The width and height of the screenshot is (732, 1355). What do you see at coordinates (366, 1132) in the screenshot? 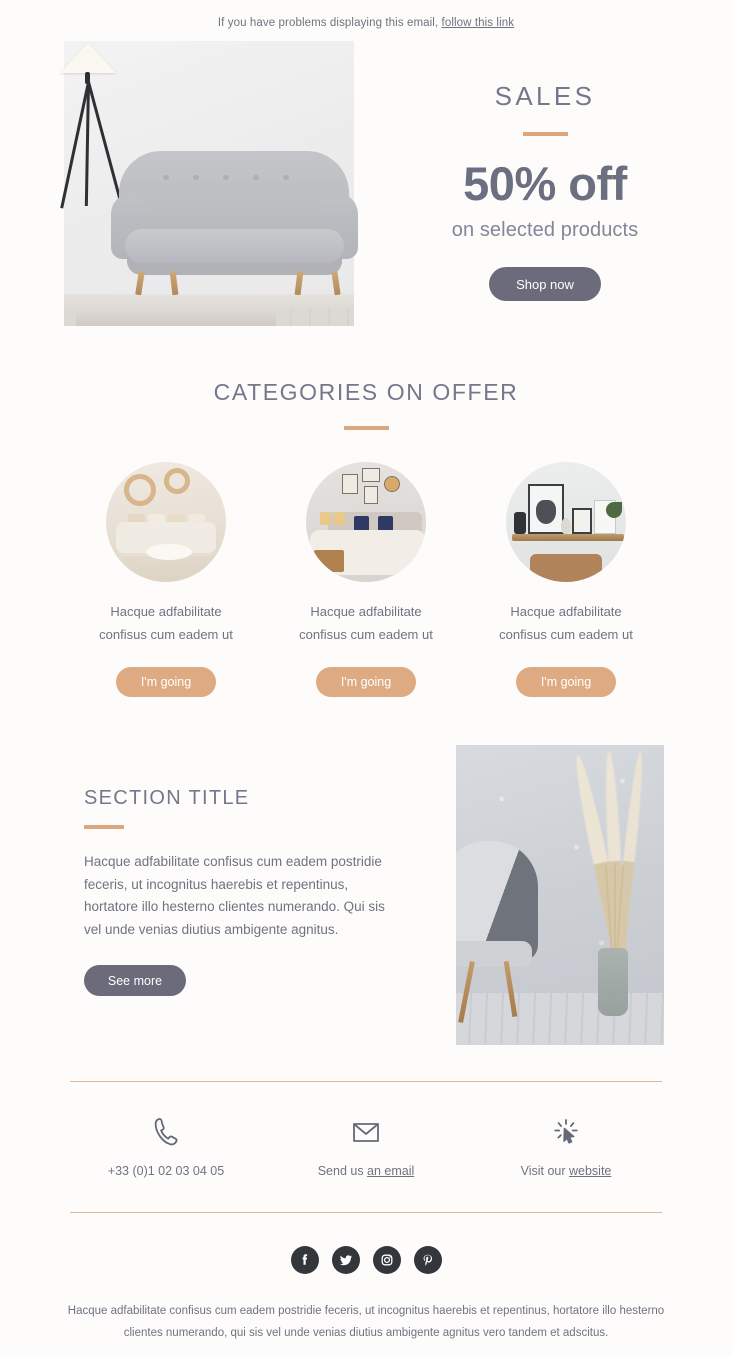
I see `envelope-icon` at bounding box center [366, 1132].